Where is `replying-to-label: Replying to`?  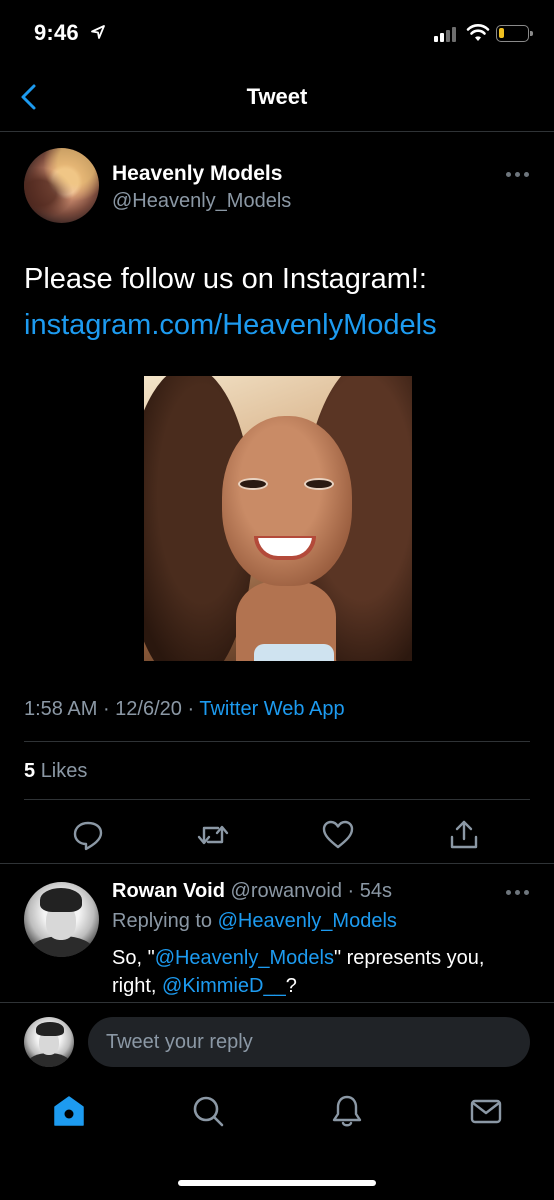
replying-to-label: Replying to is located at coordinates (162, 921).